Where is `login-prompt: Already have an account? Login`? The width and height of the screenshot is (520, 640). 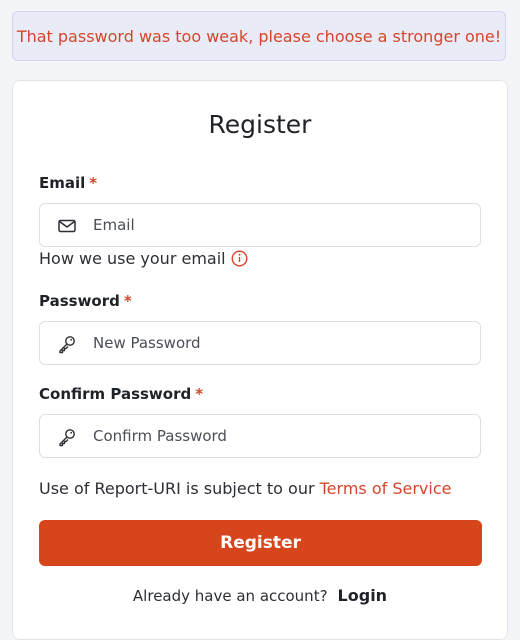
login-prompt: Already have an account? Login is located at coordinates (260, 595).